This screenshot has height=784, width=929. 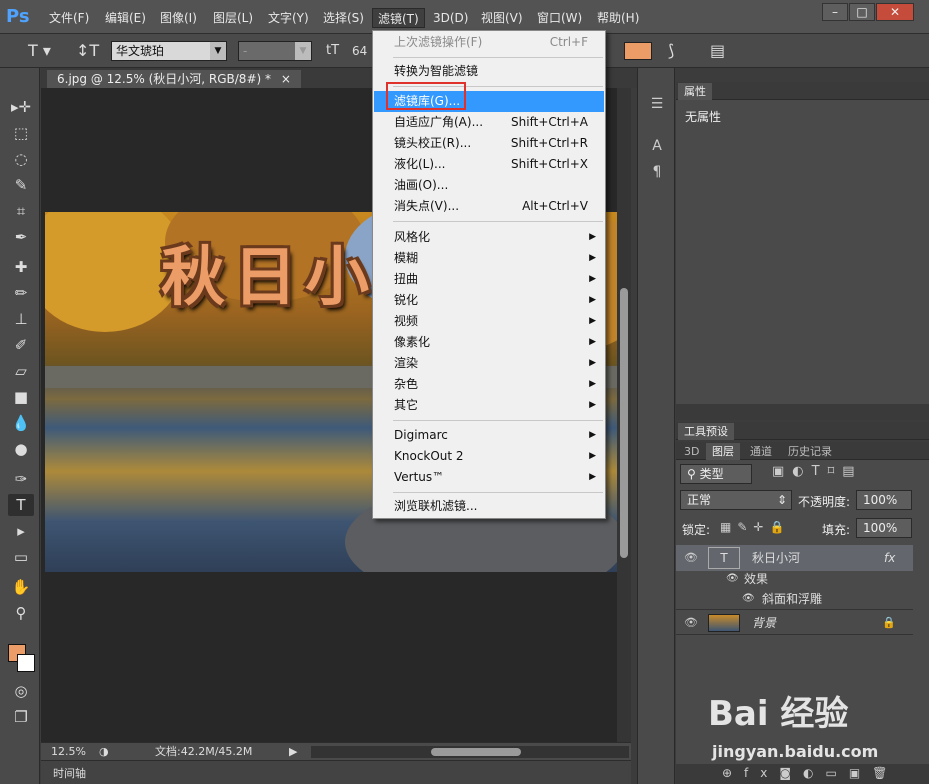 What do you see at coordinates (764, 623) in the screenshot?
I see `layer-name: 背景` at bounding box center [764, 623].